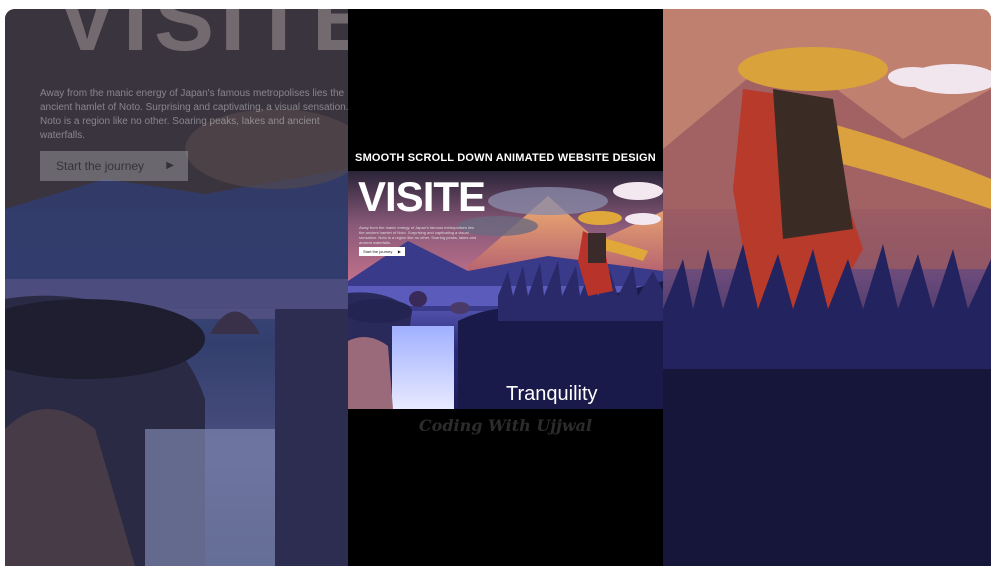 This screenshot has width=996, height=566. Describe the element at coordinates (100, 166) in the screenshot. I see `left-start-button-label: Start the journey` at that location.